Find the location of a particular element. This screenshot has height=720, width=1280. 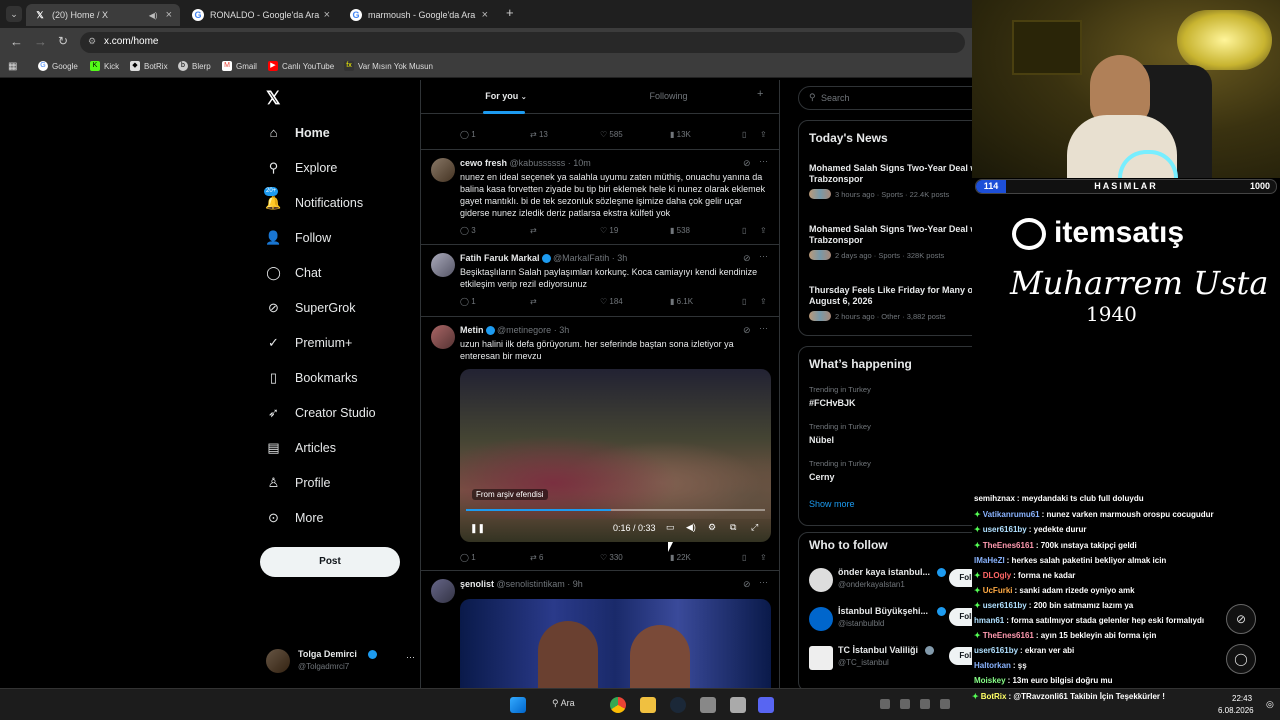

like-icon: ♡ 19 is located at coordinates (609, 230).